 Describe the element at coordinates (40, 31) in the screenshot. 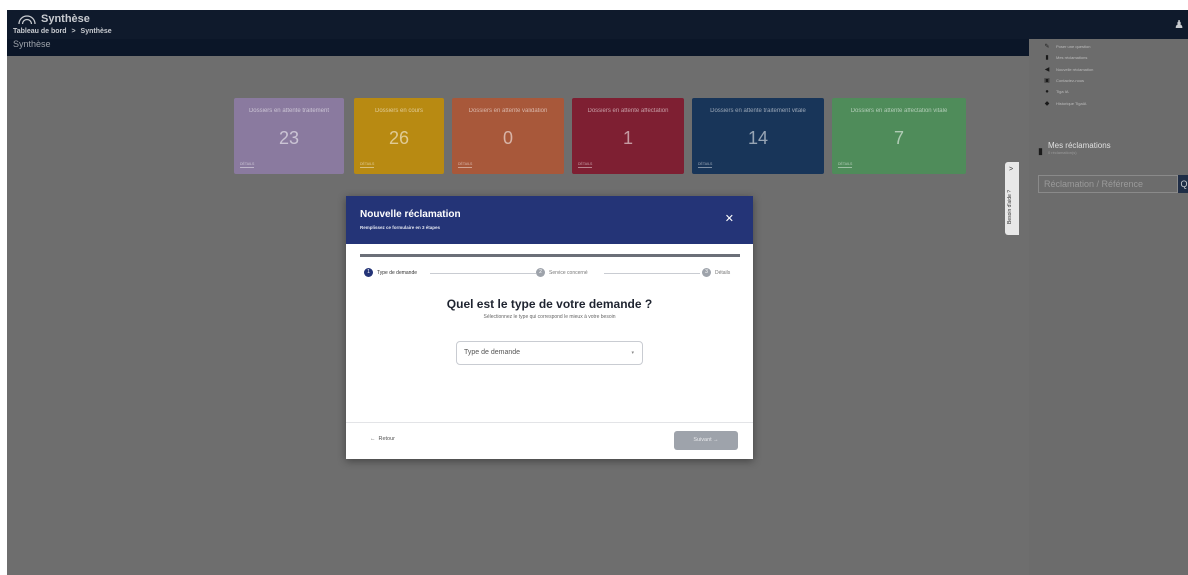

I see `breadcrumb-parent: Tableau de bord` at that location.